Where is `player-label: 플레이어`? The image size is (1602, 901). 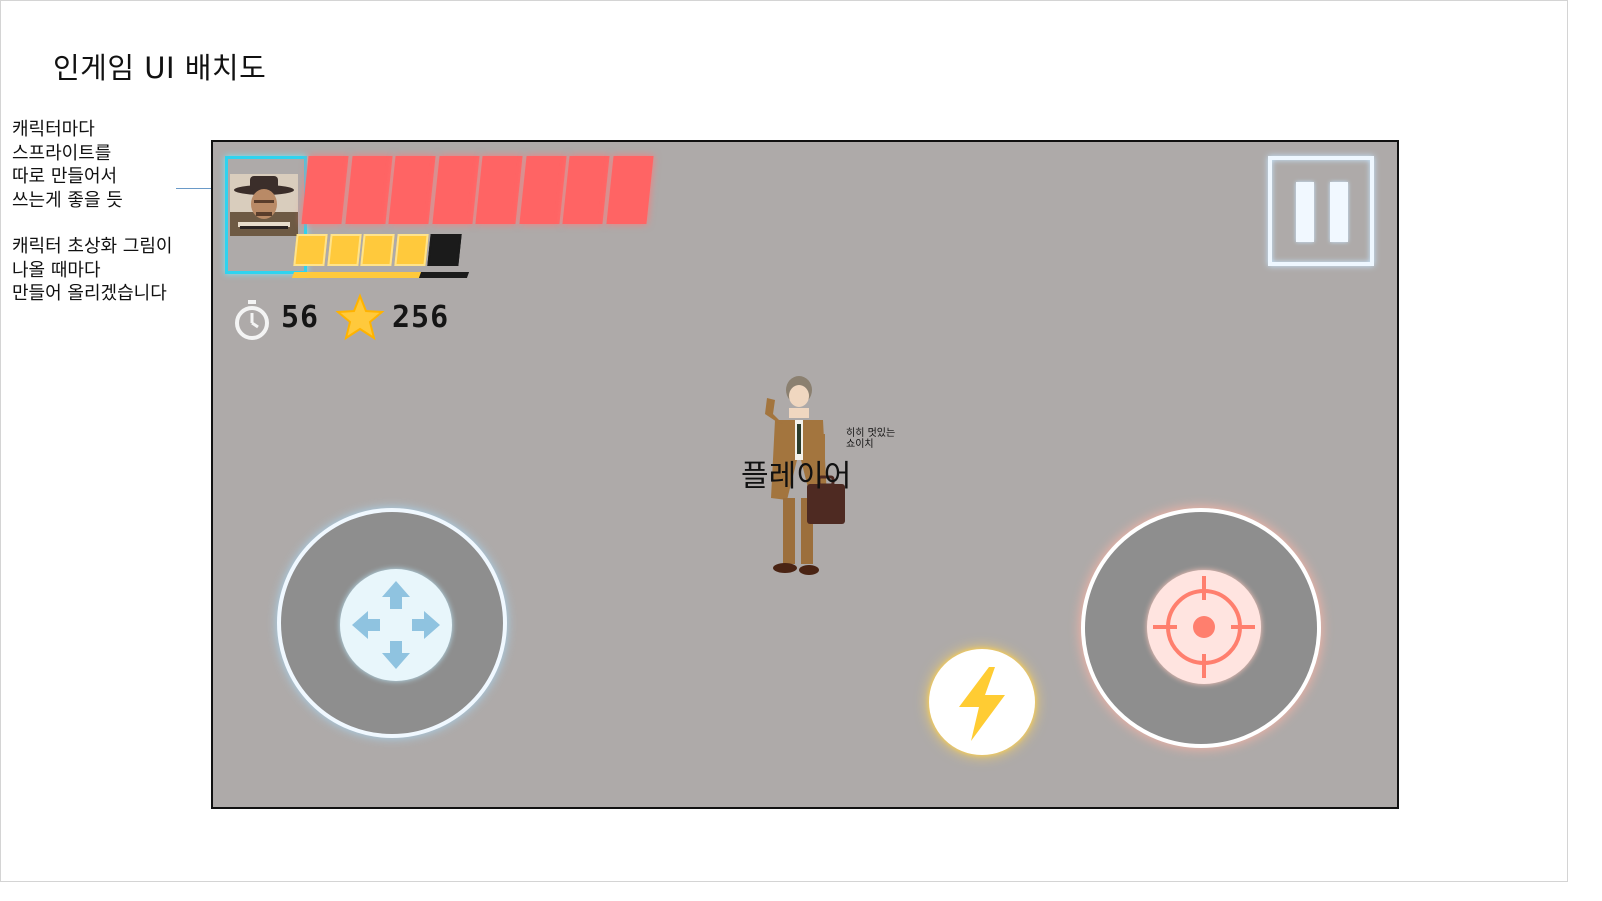
player-label: 플레이어 is located at coordinates (796, 476).